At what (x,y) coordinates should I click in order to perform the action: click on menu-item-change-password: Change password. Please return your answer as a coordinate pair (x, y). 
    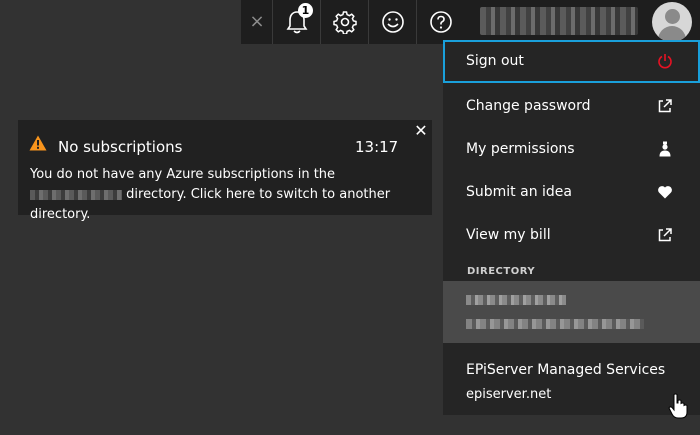
    Looking at the image, I should click on (571, 106).